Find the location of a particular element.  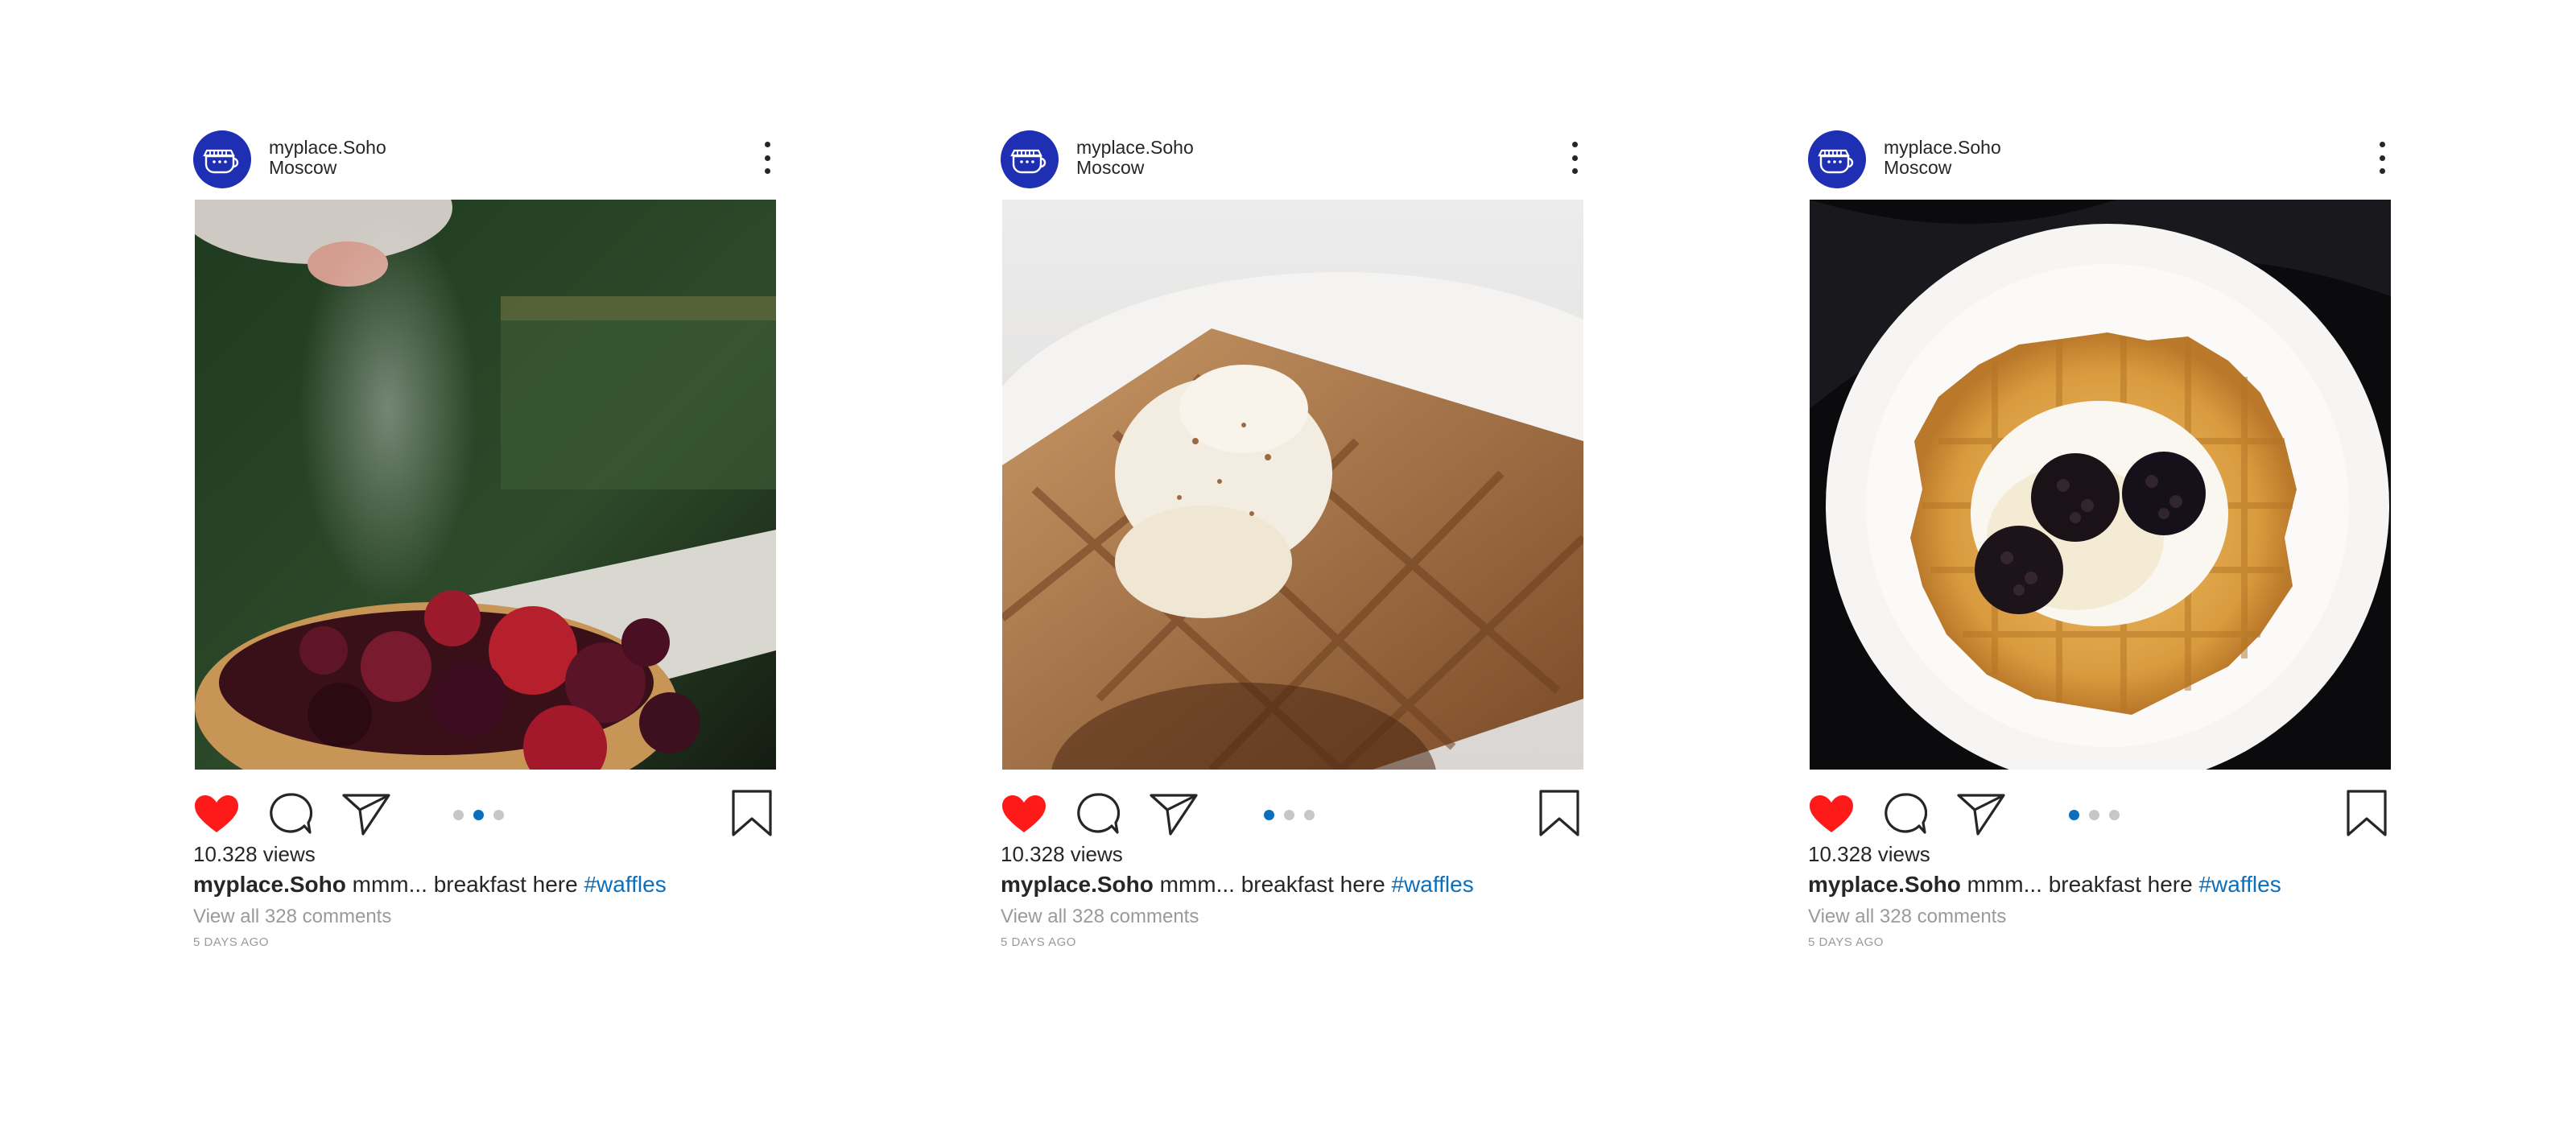

waffle-with-berries-and-sugar-photo is located at coordinates (485, 485).